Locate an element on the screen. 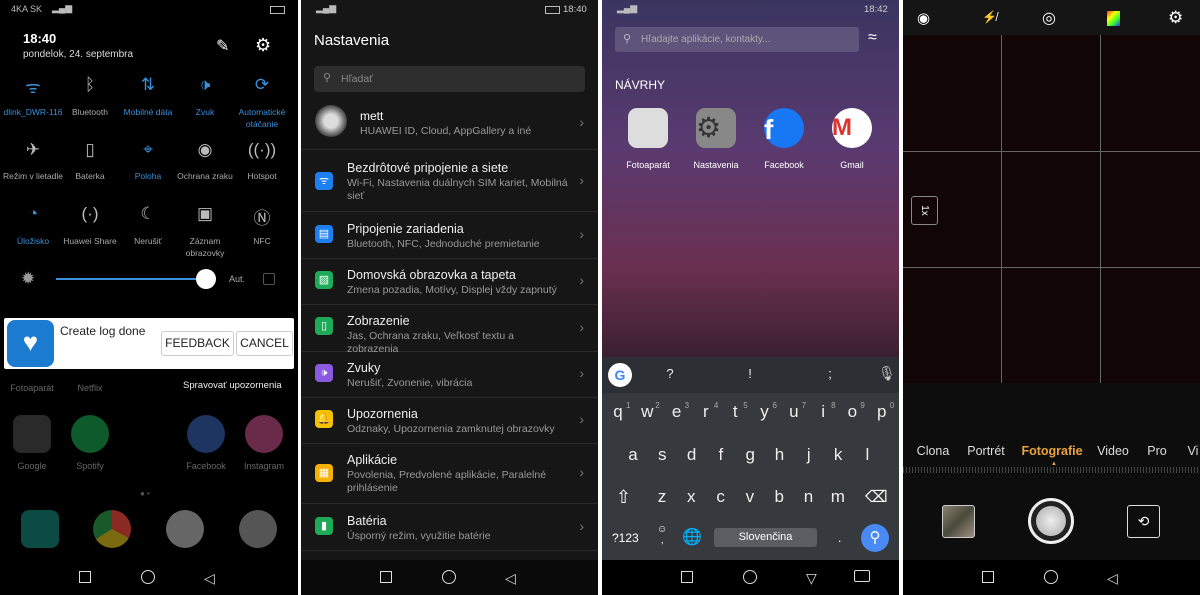 The height and width of the screenshot is (595, 1200). notification-card: ♥ Create log done FEEDBACK CANCEL is located at coordinates (149, 343).